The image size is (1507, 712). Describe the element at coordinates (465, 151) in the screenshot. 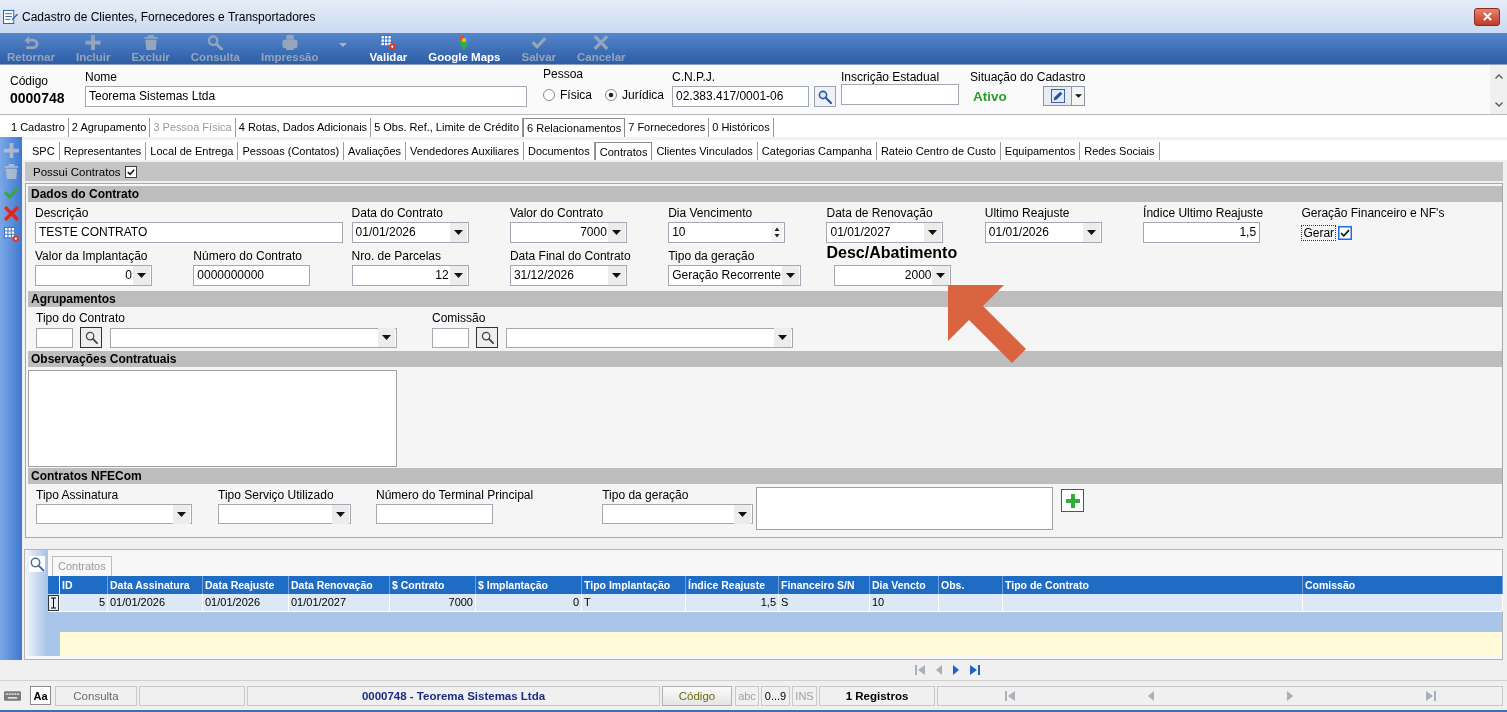

I see `tab: Vendedores Auxiliares` at that location.